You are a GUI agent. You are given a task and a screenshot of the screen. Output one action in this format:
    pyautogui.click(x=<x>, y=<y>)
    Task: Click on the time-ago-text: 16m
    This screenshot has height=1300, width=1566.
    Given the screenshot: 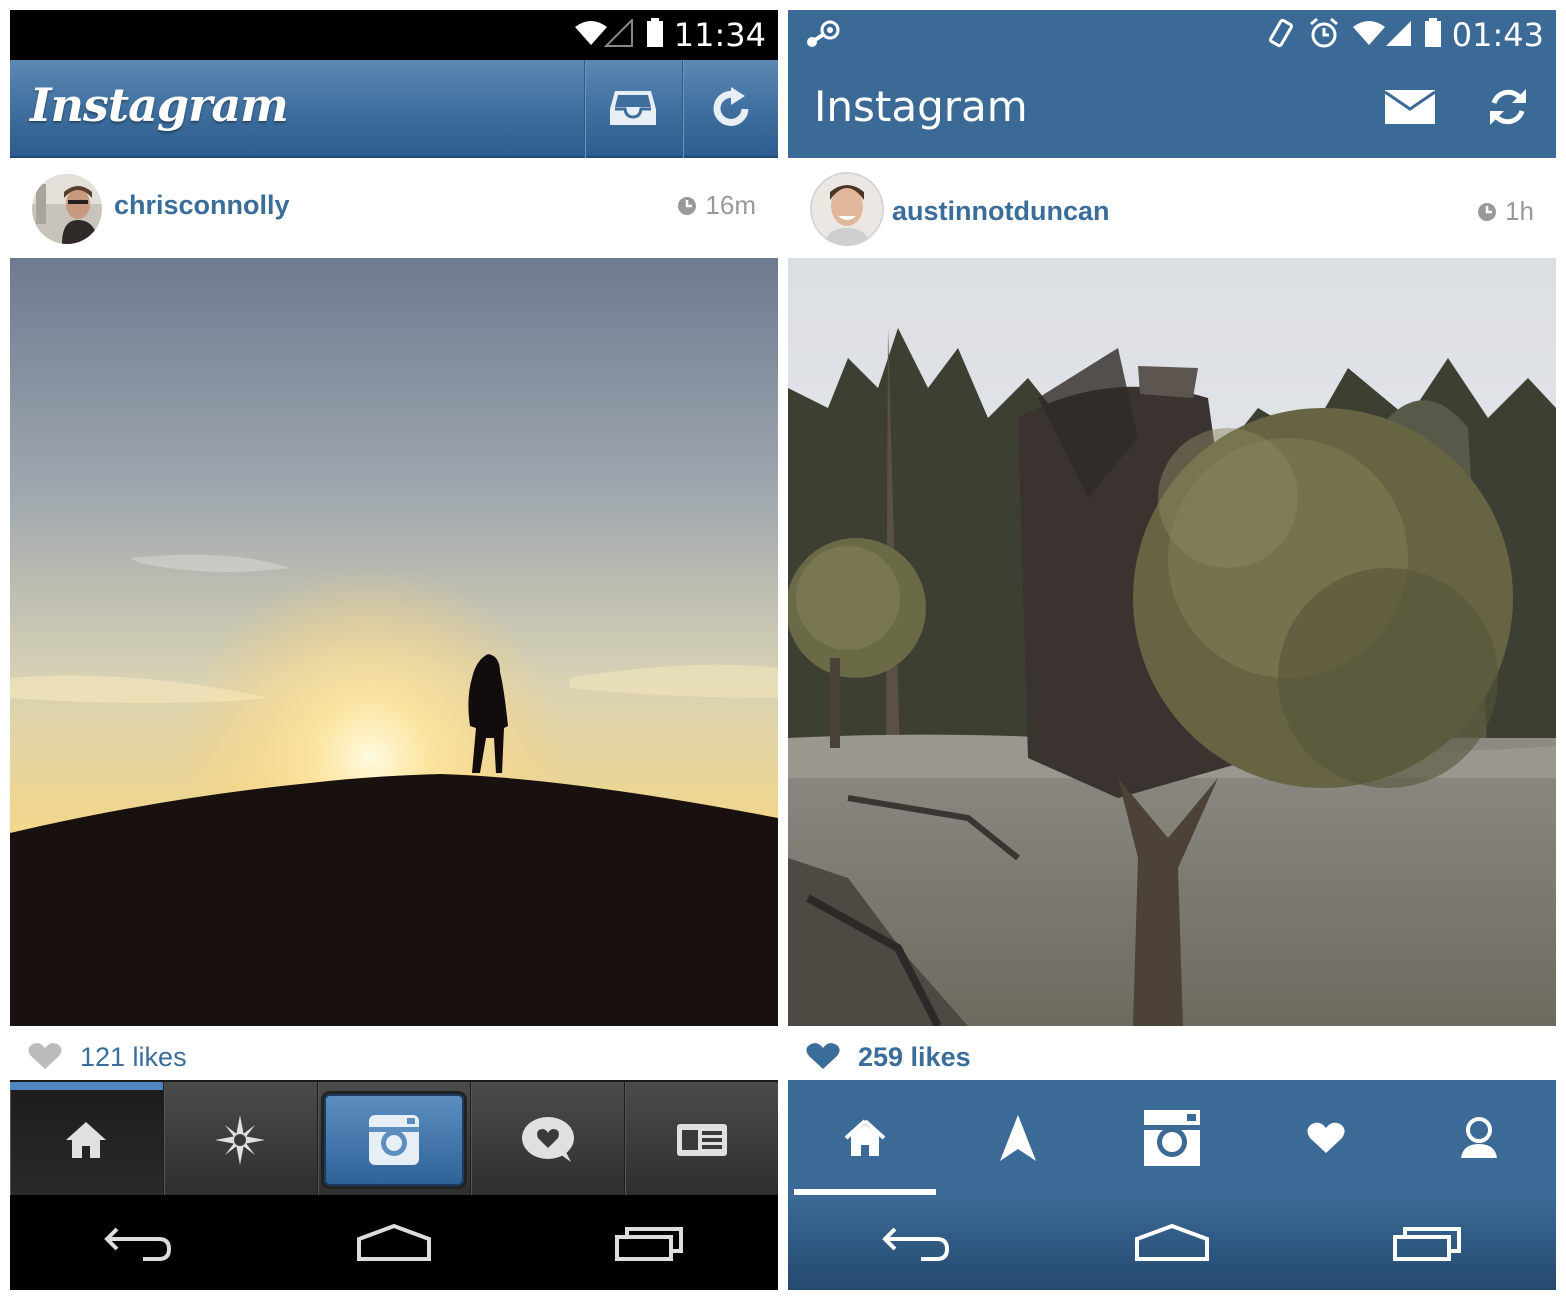 What is the action you would take?
    pyautogui.click(x=730, y=205)
    